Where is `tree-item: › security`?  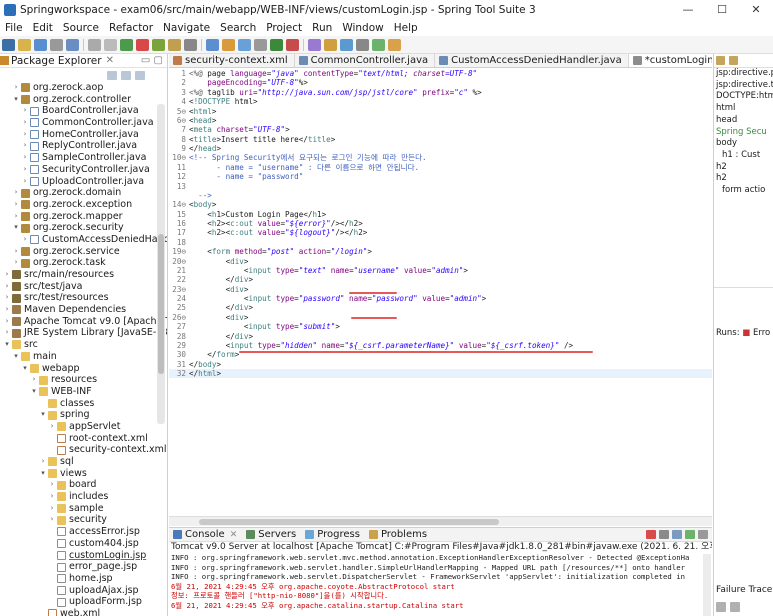 tree-item: › security is located at coordinates (83, 520).